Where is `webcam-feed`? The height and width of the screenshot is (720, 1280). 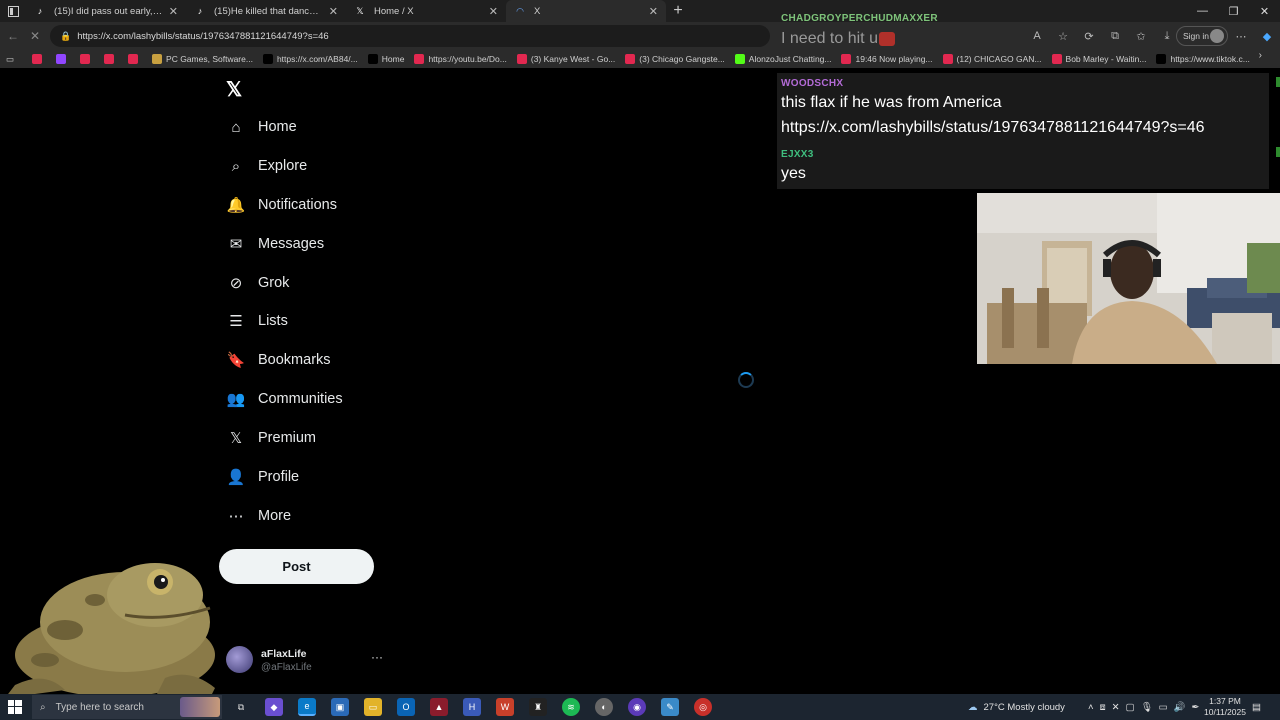 webcam-feed is located at coordinates (1128, 278).